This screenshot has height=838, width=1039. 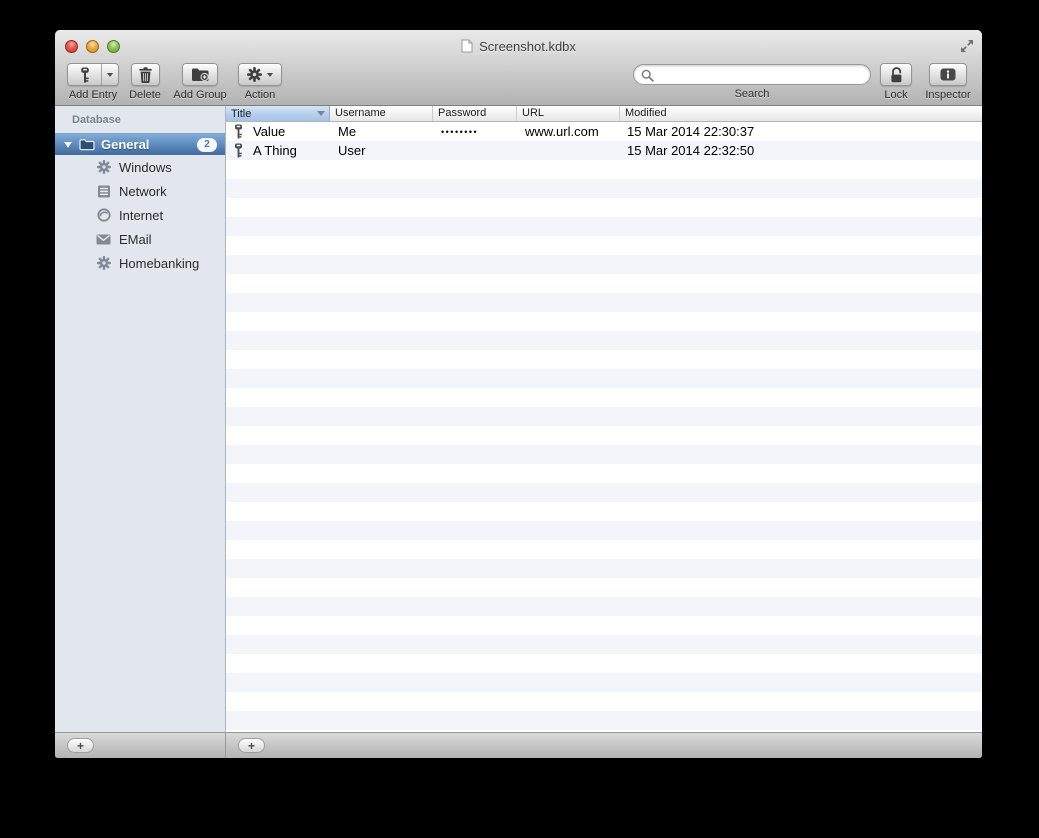 What do you see at coordinates (159, 263) in the screenshot?
I see `sidebar-item-label: Homebanking` at bounding box center [159, 263].